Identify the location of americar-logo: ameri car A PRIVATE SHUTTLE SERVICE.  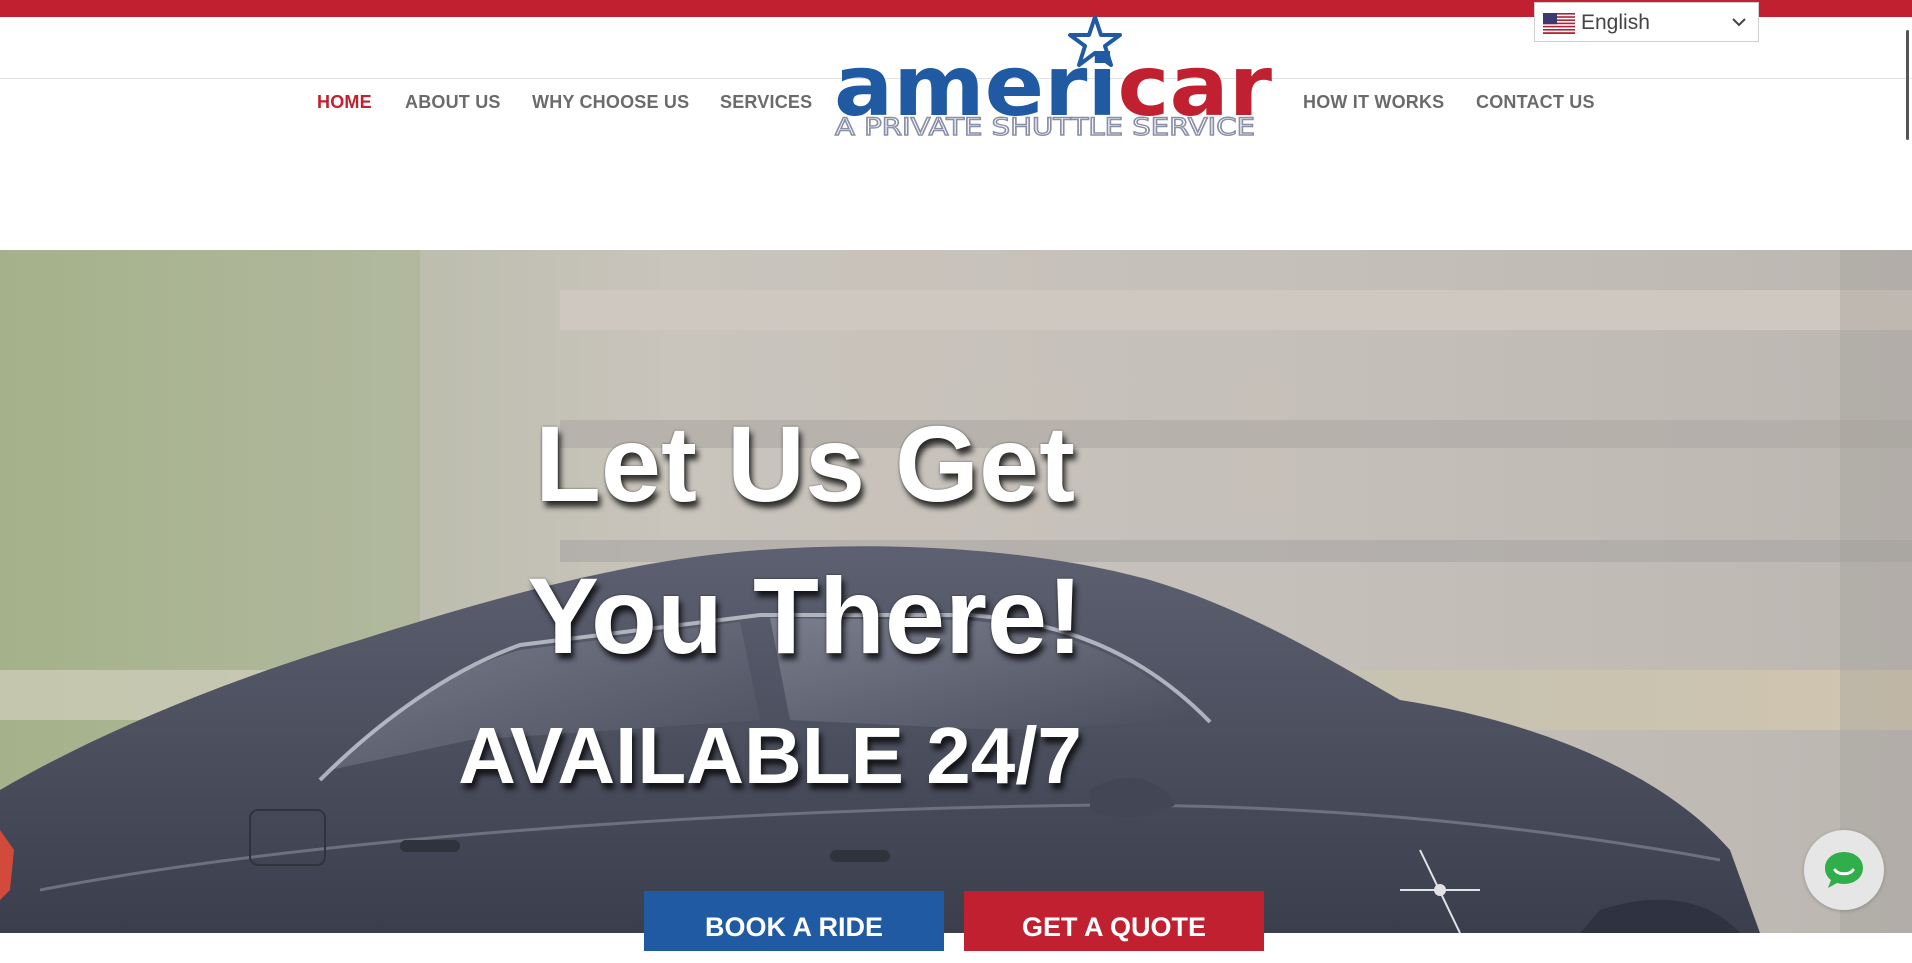
(1052, 80).